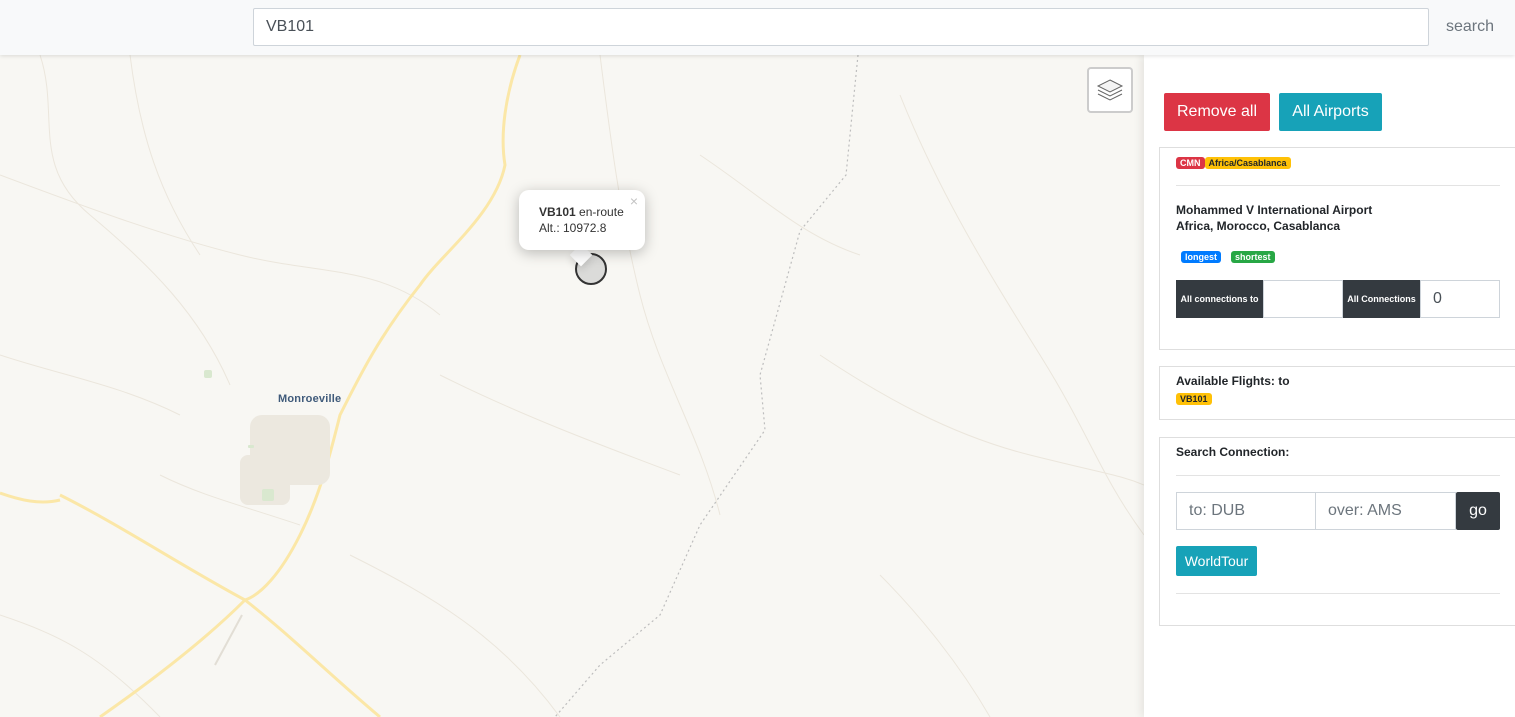 Image resolution: width=1515 pixels, height=717 pixels. I want to click on connections-row: All connections to All Connections, so click(1338, 299).